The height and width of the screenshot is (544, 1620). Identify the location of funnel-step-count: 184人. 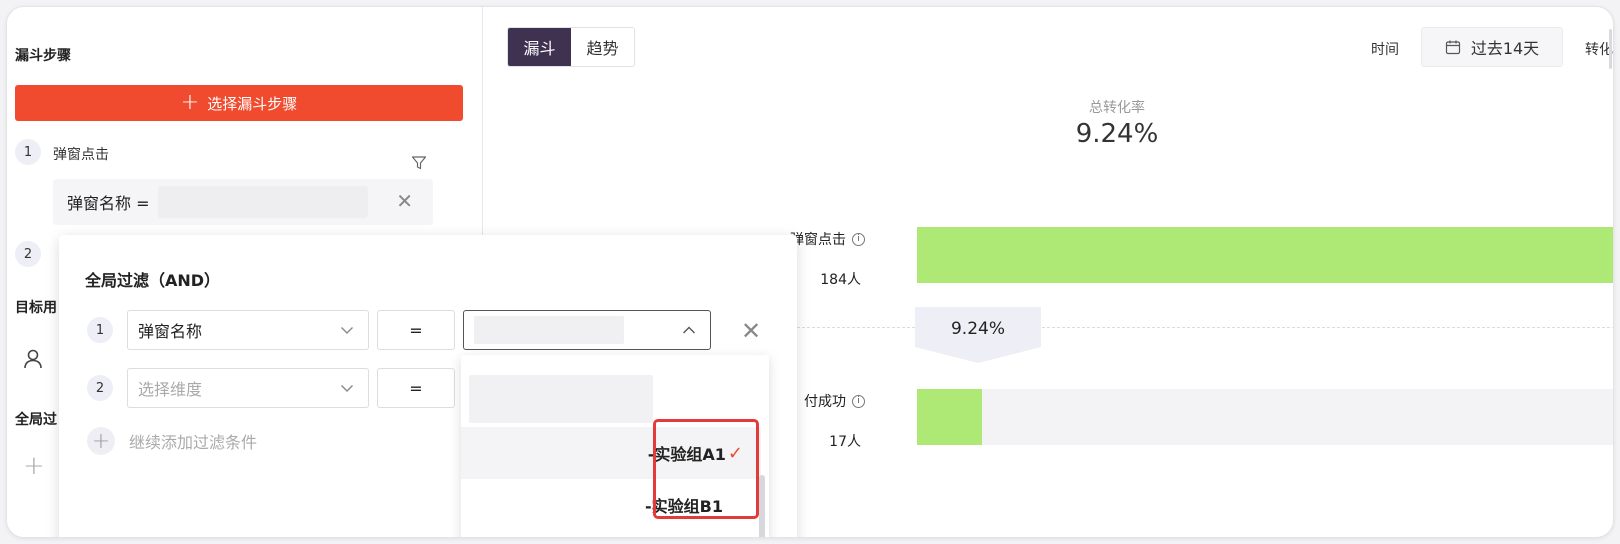
(840, 280).